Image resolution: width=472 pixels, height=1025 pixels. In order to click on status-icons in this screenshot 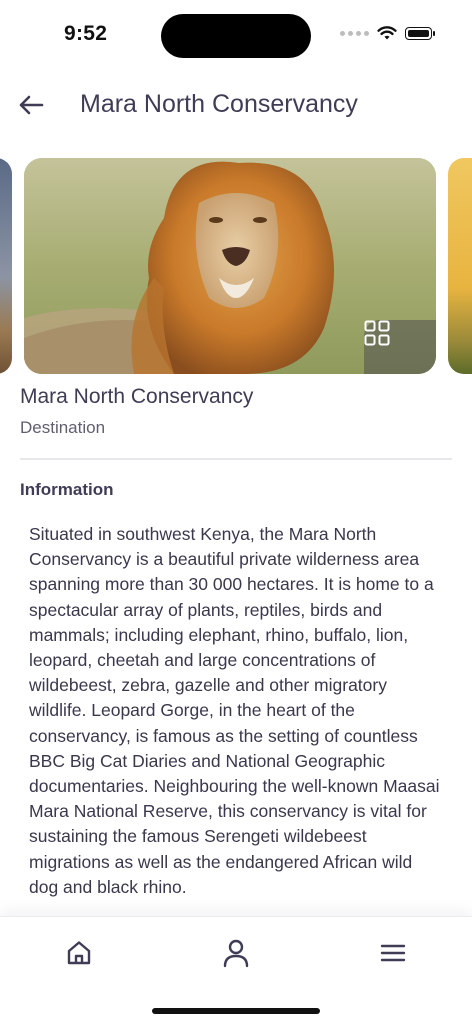, I will do `click(387, 33)`.